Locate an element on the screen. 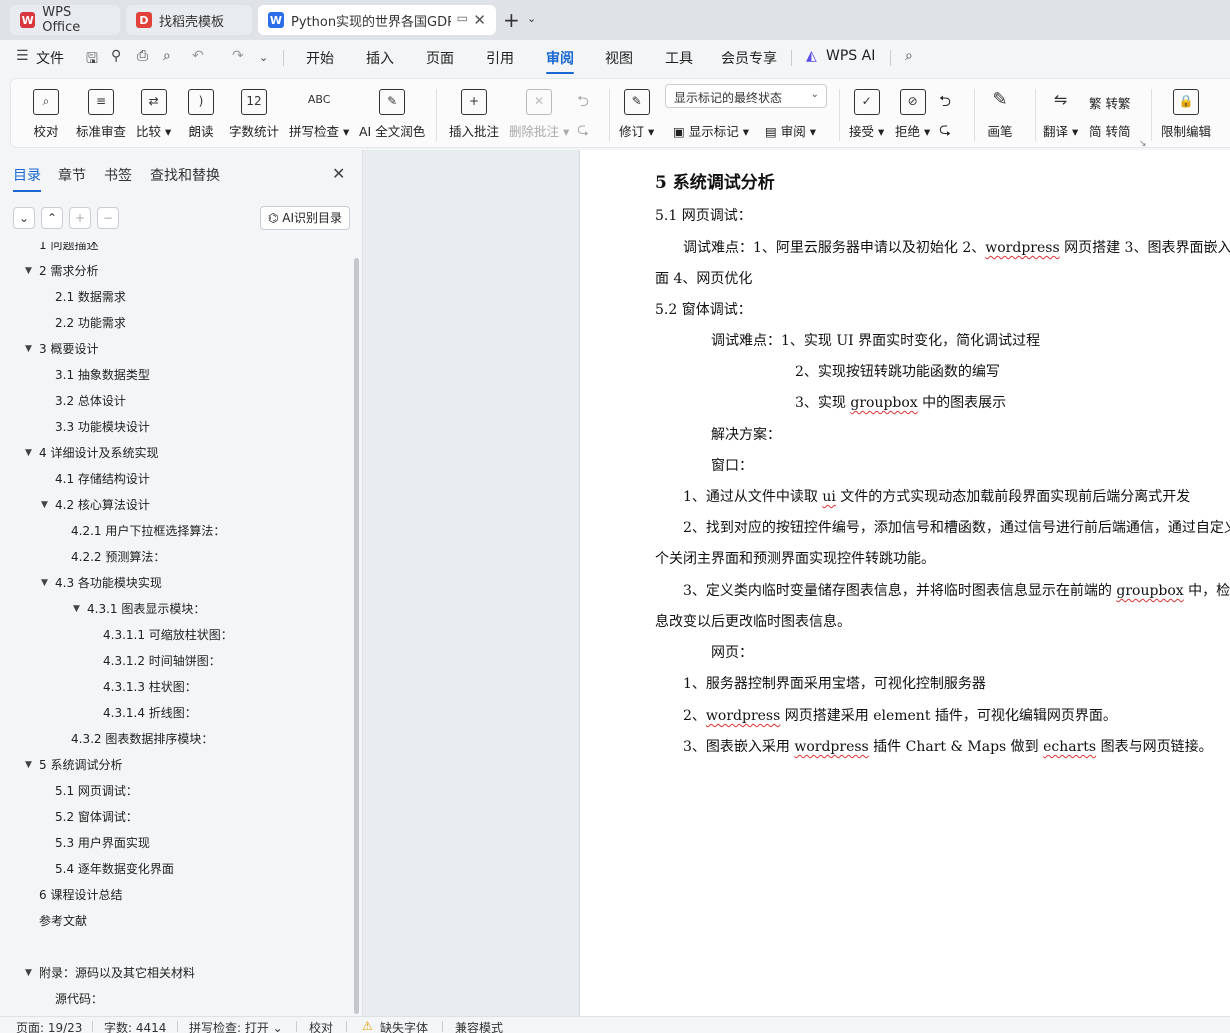 The image size is (1230, 1033). menu-file: 文件 is located at coordinates (50, 58).